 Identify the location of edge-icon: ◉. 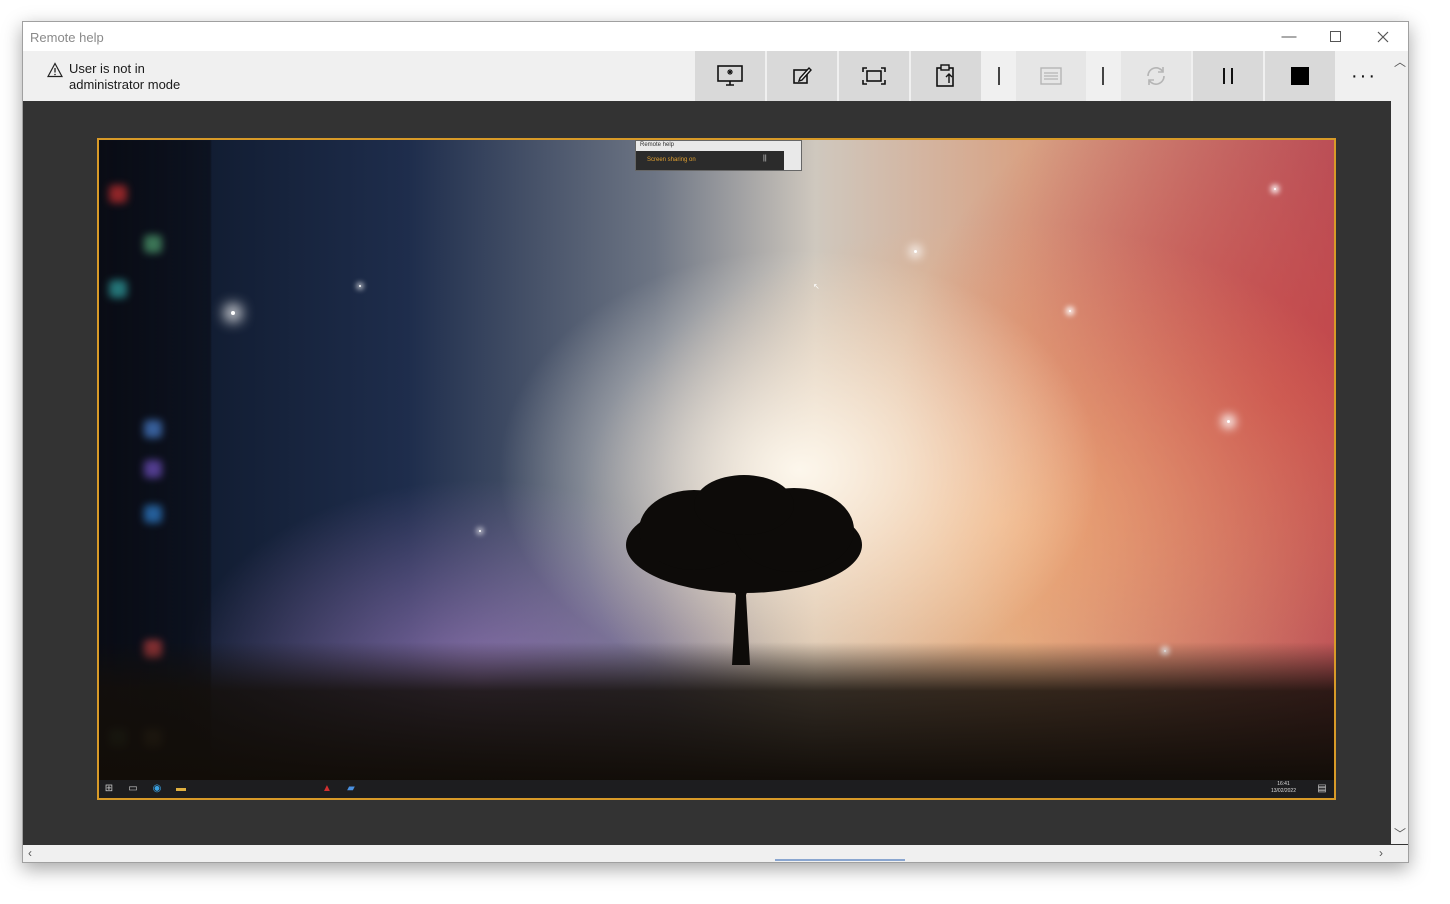
(157, 788).